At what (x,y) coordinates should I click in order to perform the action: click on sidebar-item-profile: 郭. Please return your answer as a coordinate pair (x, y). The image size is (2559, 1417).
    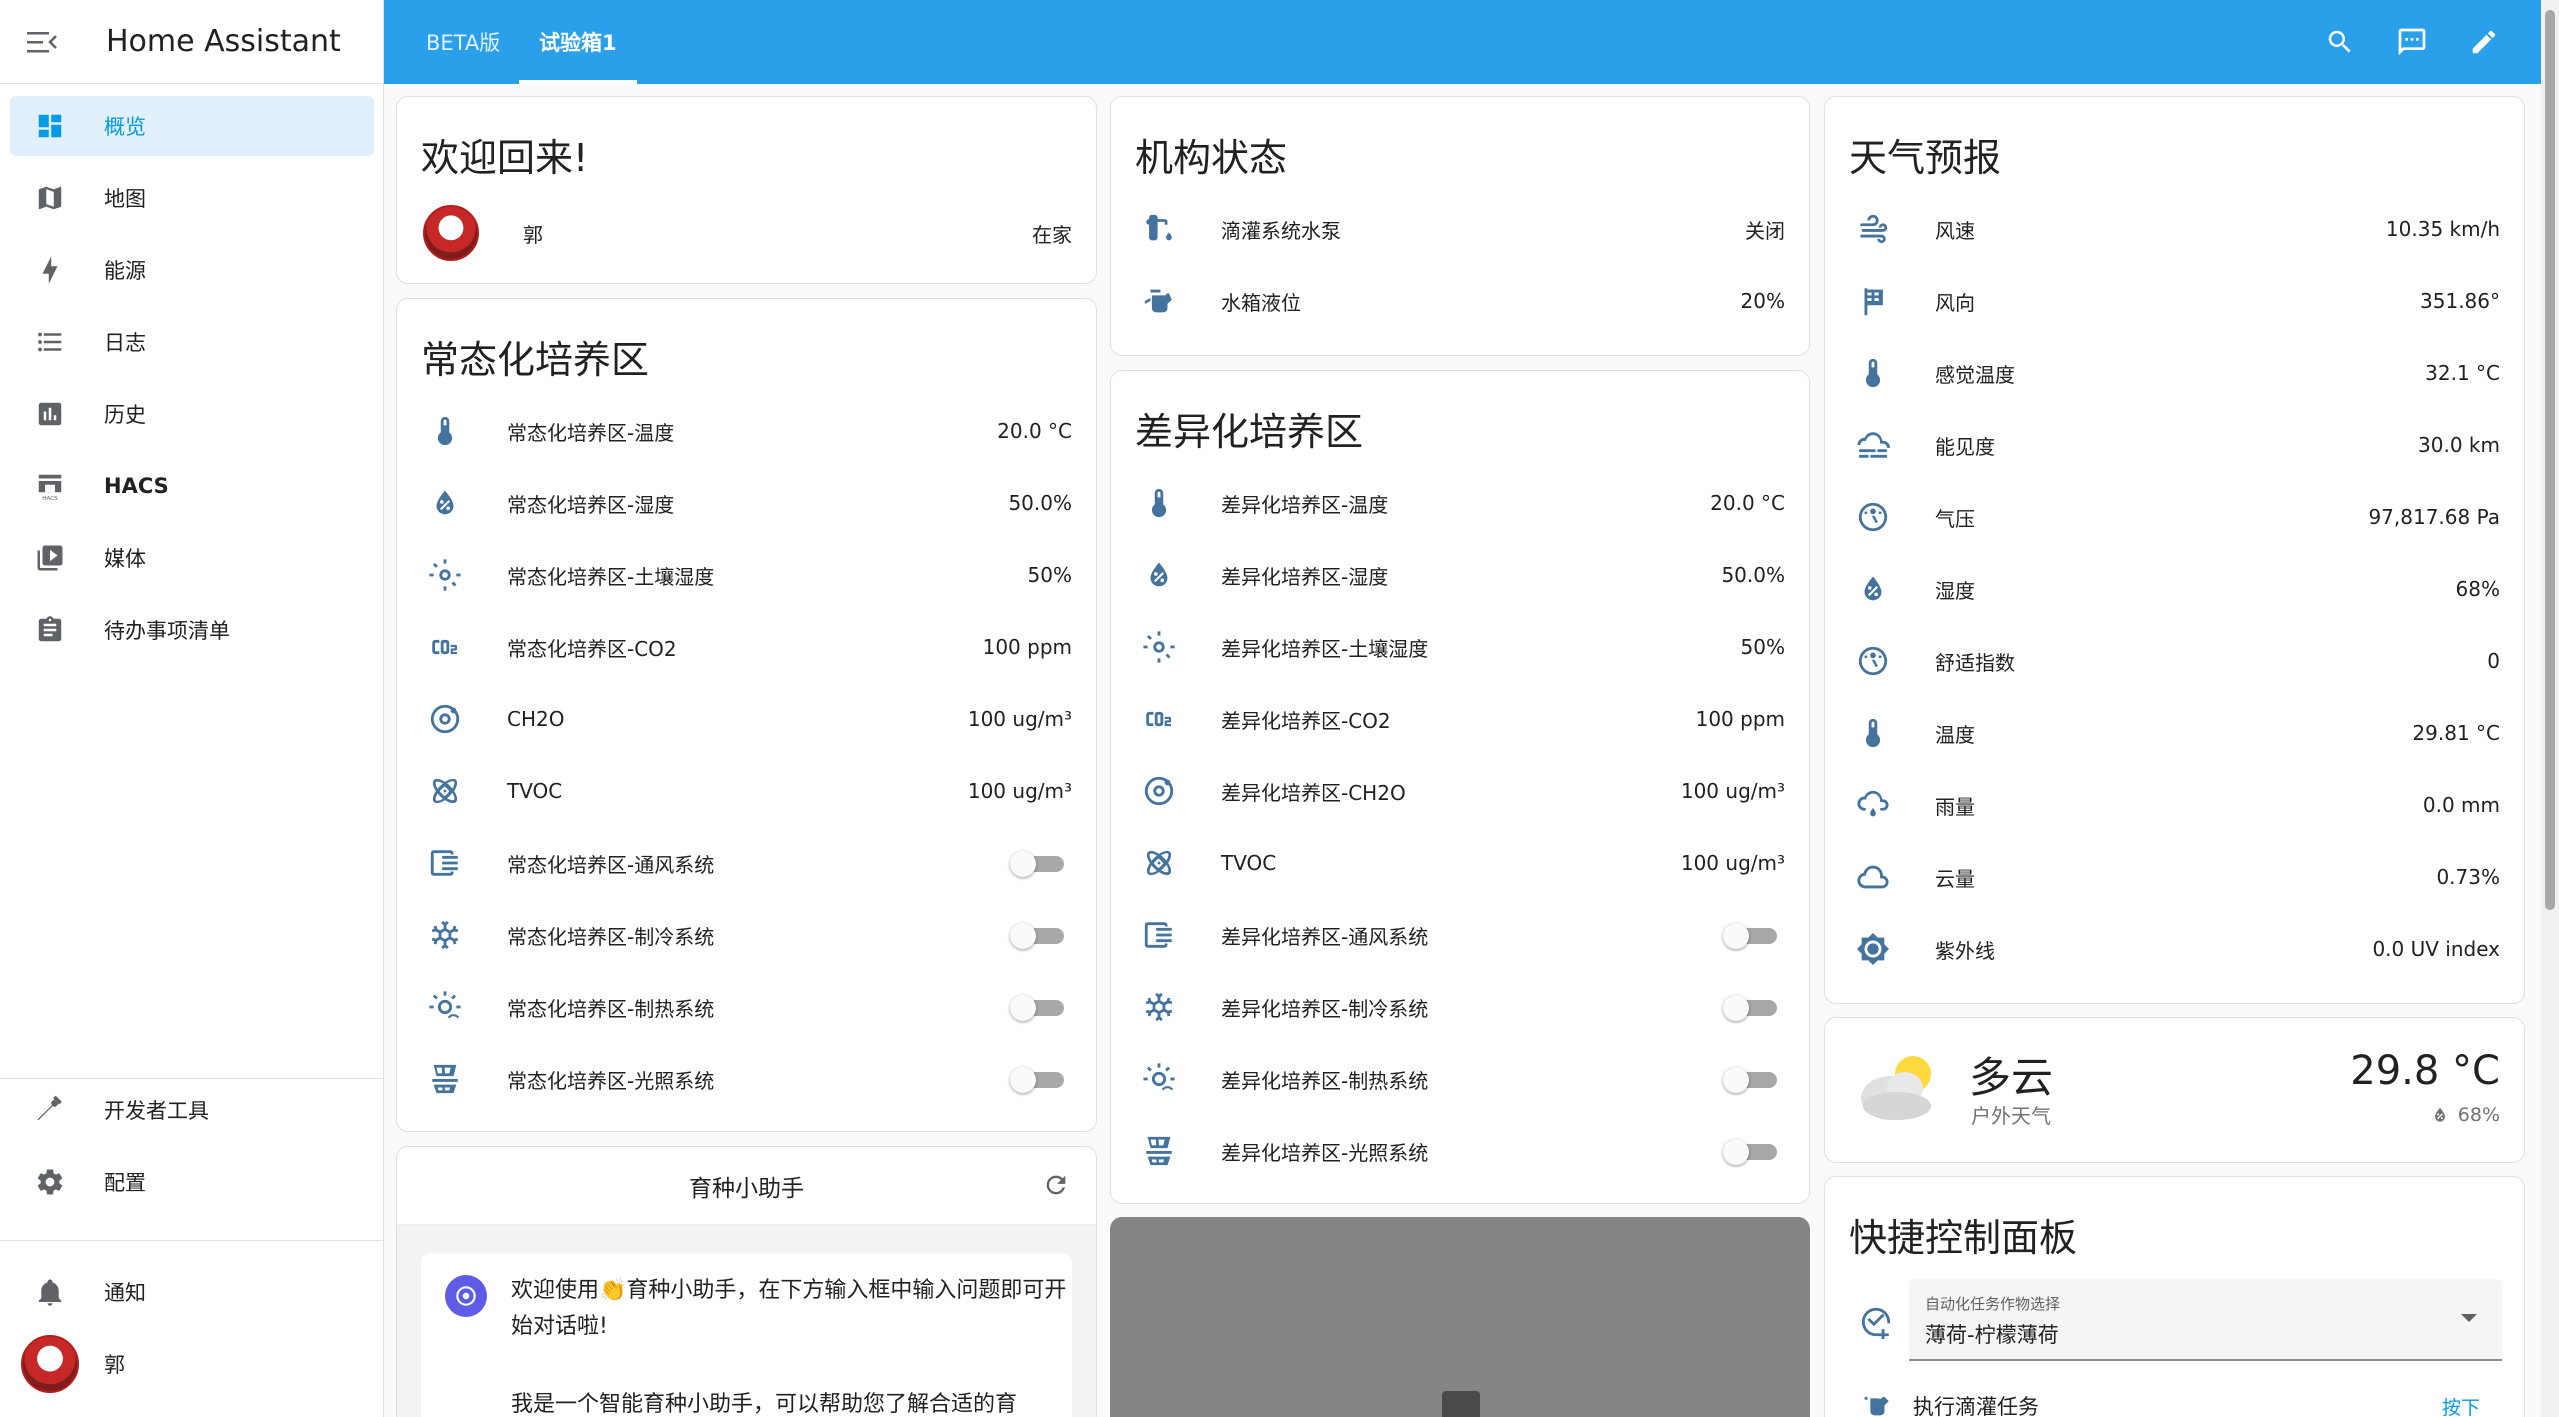
    Looking at the image, I should click on (192, 1364).